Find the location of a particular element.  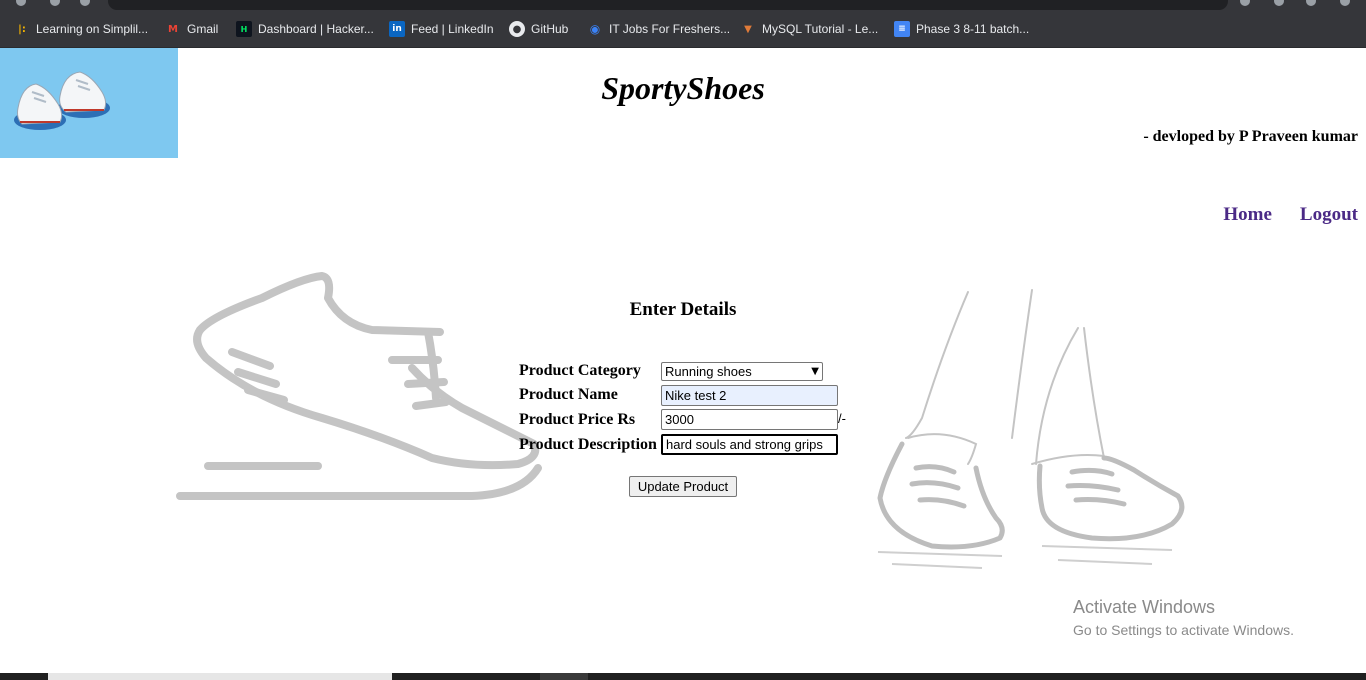

bookmark-label: Gmail is located at coordinates (203, 29).